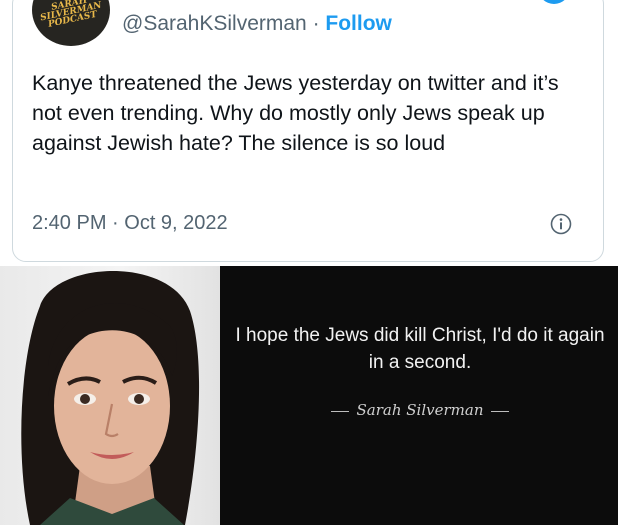 The height and width of the screenshot is (525, 618). I want to click on dash-left, so click(339, 411).